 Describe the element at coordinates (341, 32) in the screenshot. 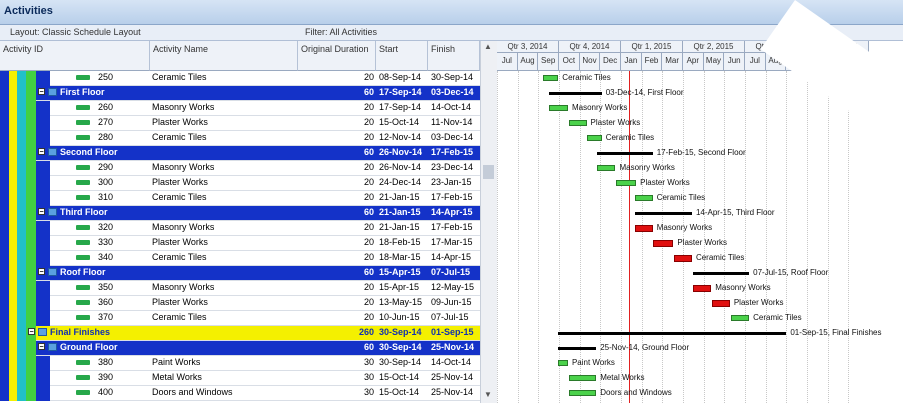

I see `filter-label: Filter: All Activities` at that location.